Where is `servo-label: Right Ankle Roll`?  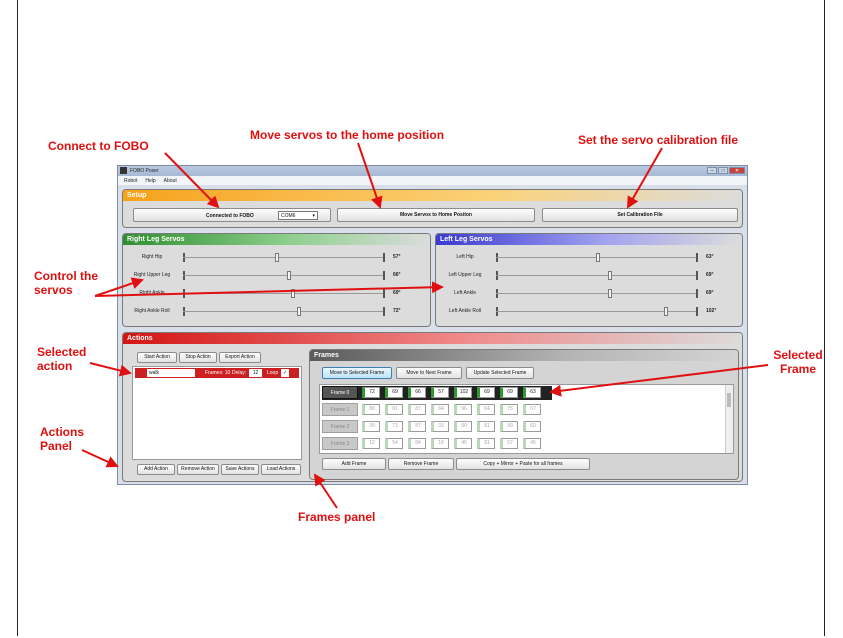 servo-label: Right Ankle Roll is located at coordinates (152, 311).